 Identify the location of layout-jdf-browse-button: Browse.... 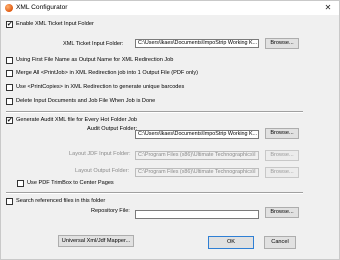
(282, 155).